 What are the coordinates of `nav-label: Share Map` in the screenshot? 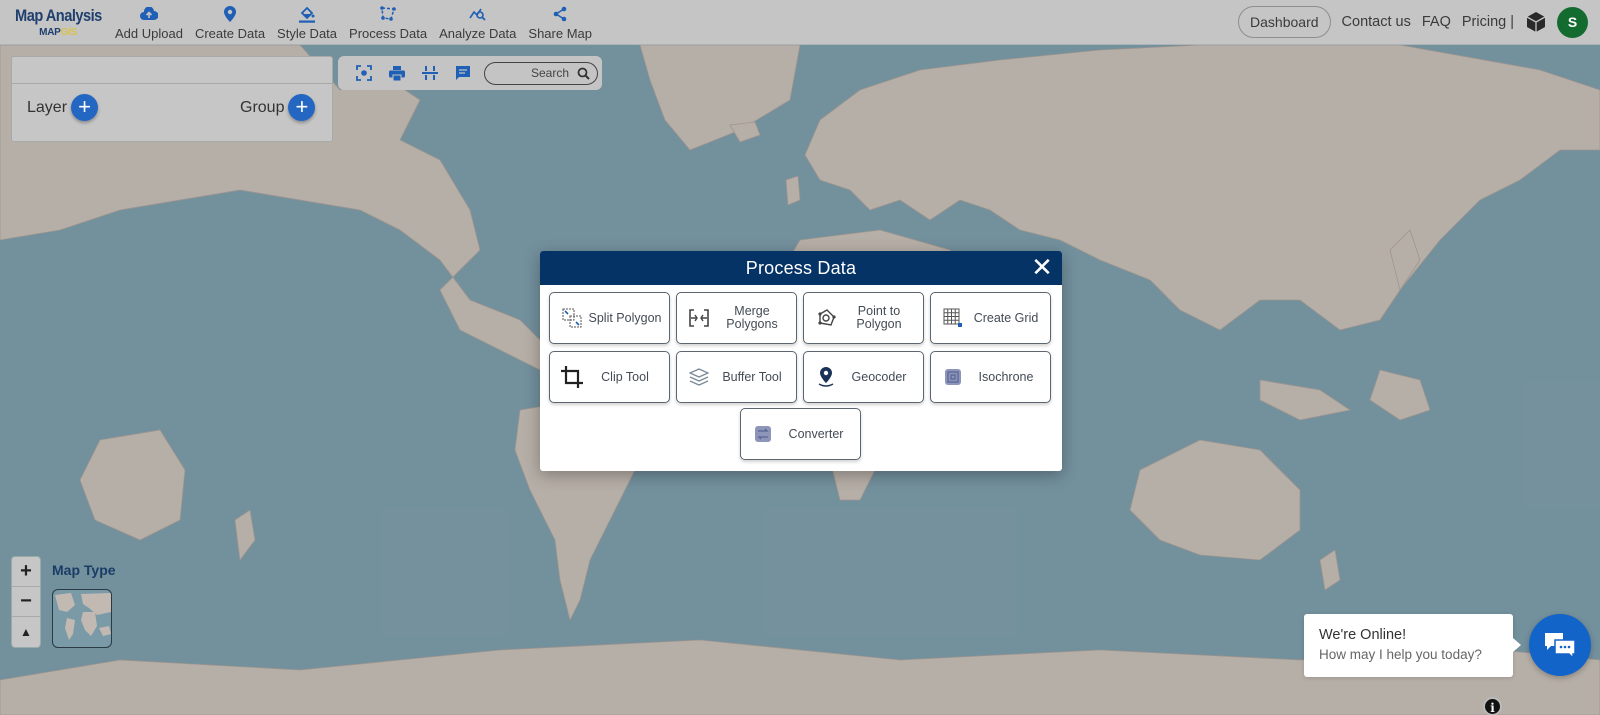 It's located at (560, 33).